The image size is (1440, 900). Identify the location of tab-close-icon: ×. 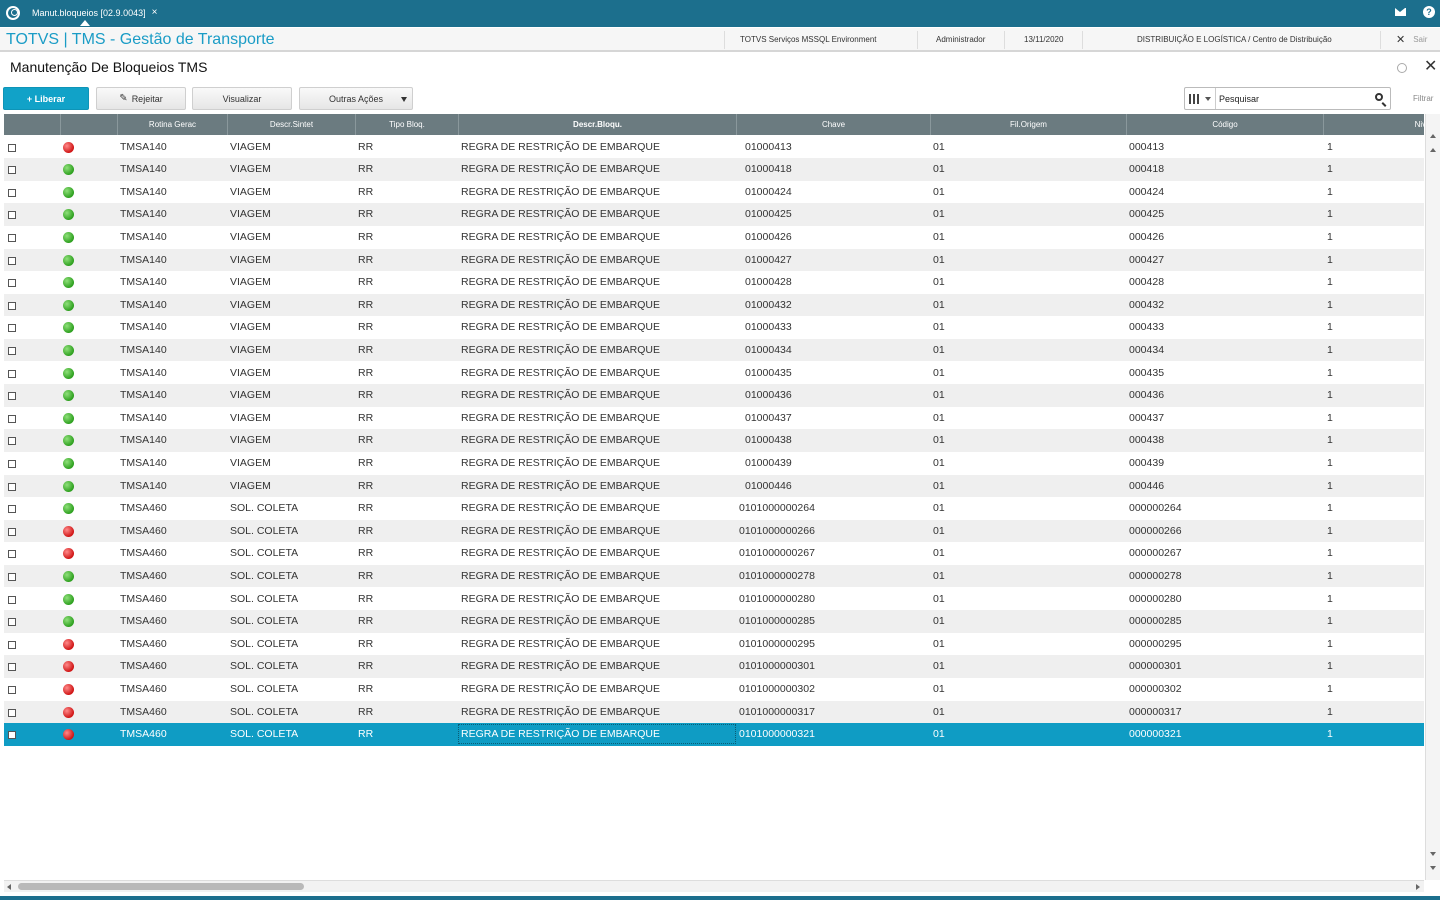
(155, 15).